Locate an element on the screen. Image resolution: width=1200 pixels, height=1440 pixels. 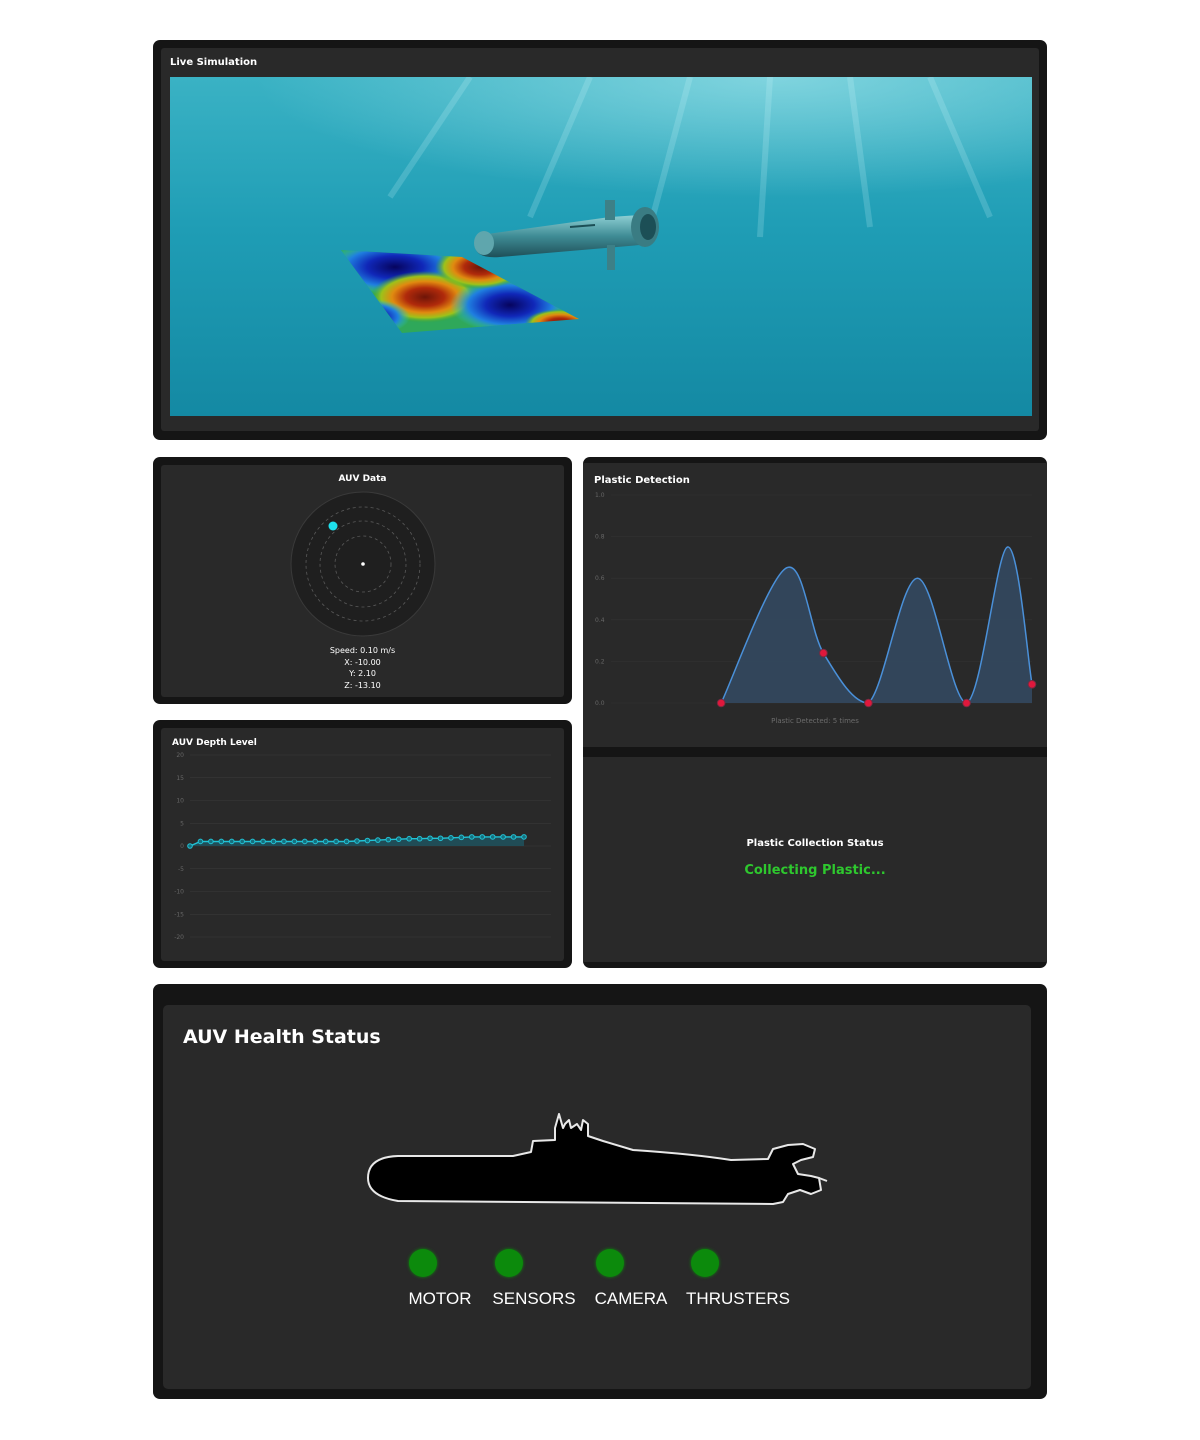
plastic-y-tick: 0.8 is located at coordinates (600, 537).